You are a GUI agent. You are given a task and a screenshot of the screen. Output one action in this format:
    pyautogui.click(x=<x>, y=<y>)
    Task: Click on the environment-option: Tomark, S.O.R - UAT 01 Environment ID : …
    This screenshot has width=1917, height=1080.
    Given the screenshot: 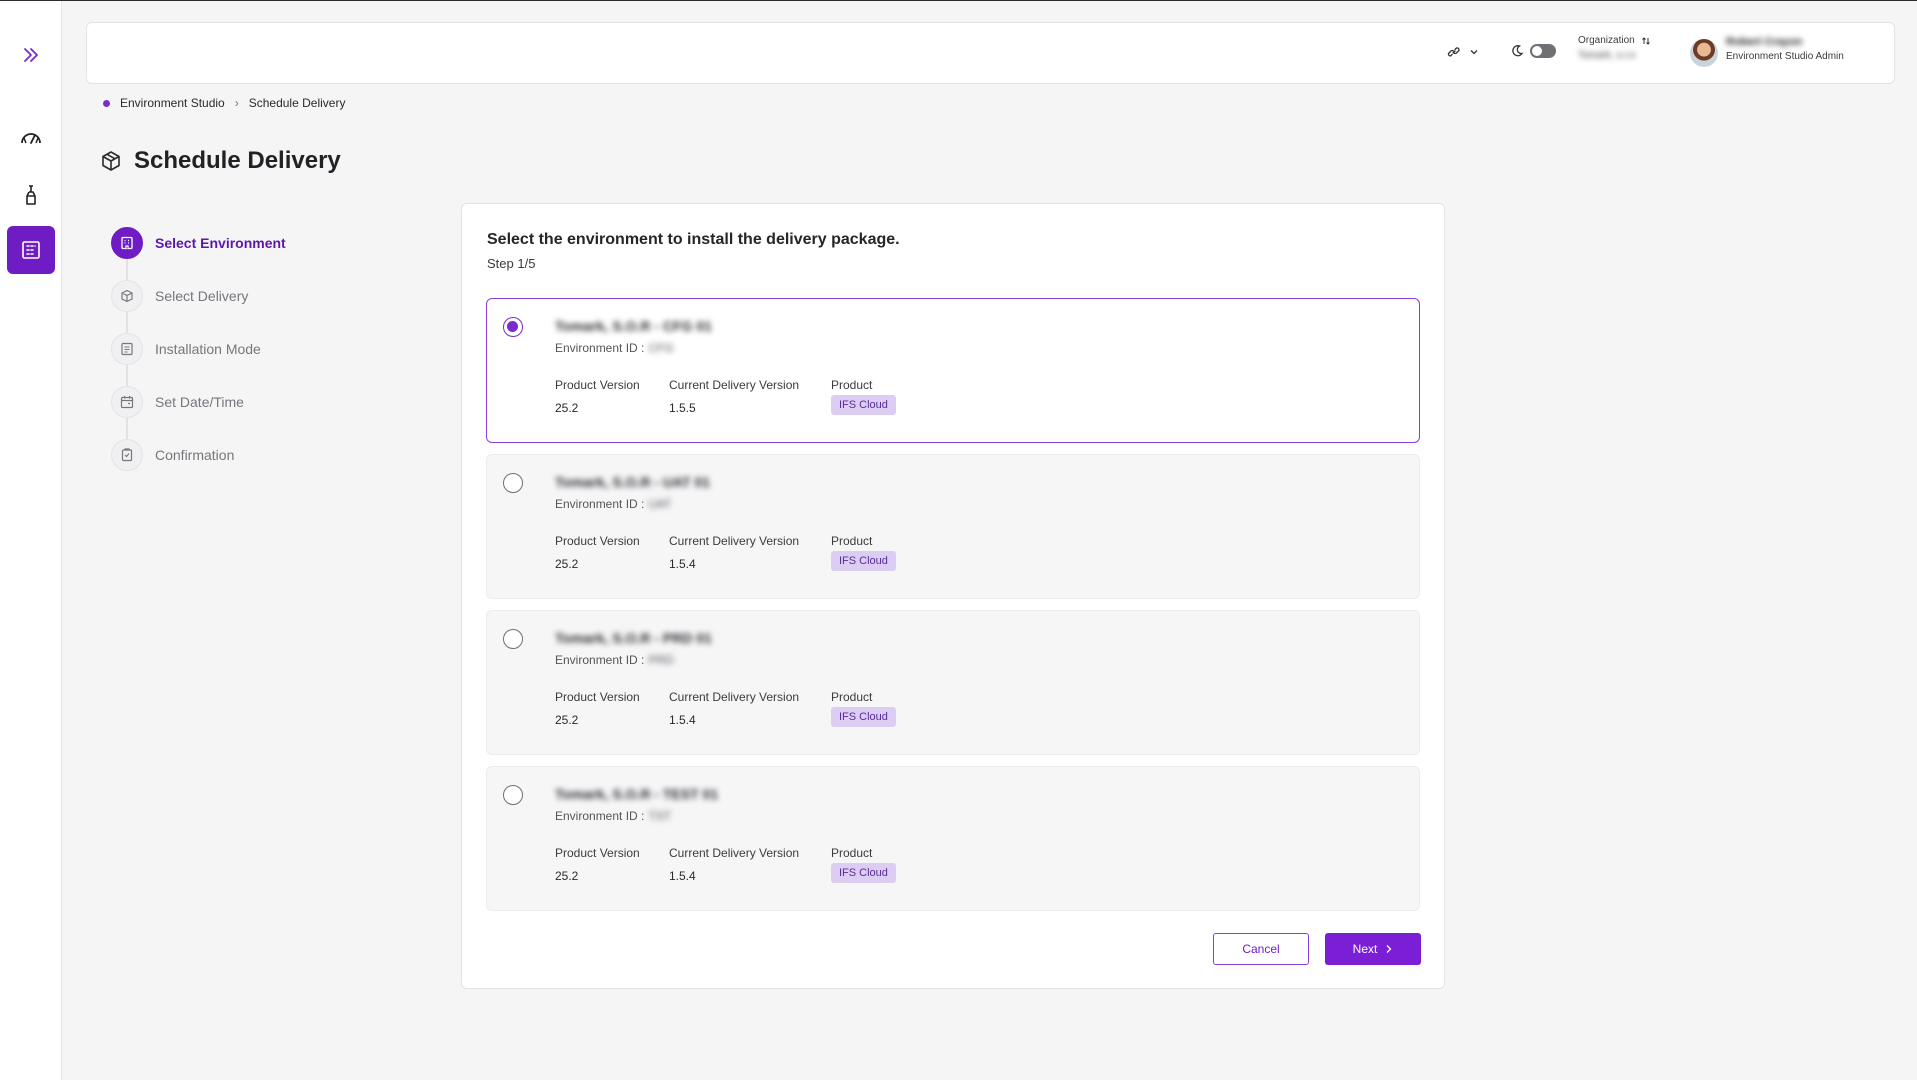 What is the action you would take?
    pyautogui.click(x=953, y=526)
    